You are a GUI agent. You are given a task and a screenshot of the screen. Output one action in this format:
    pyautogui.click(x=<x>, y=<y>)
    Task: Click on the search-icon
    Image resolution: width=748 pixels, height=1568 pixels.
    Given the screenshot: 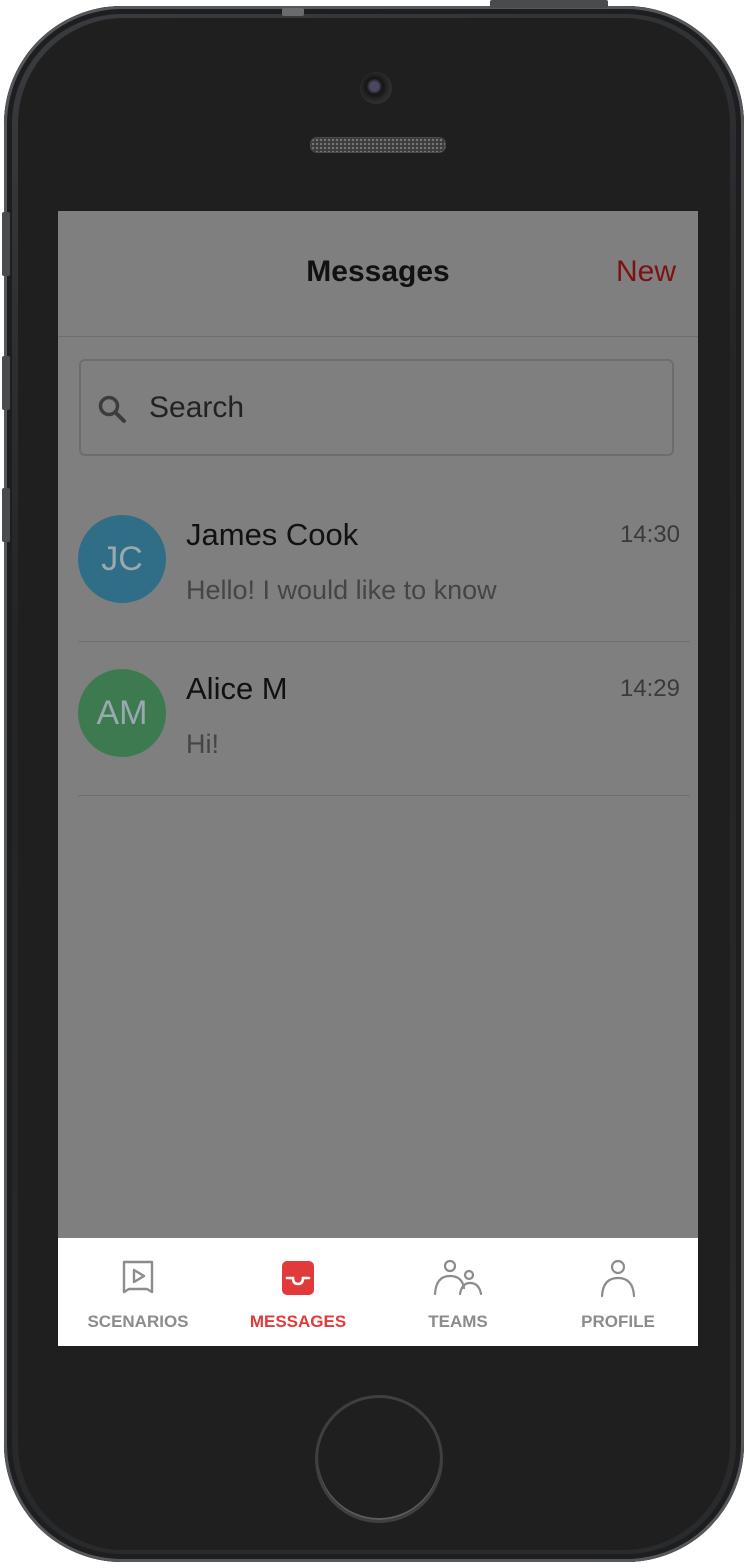 What is the action you would take?
    pyautogui.click(x=112, y=409)
    